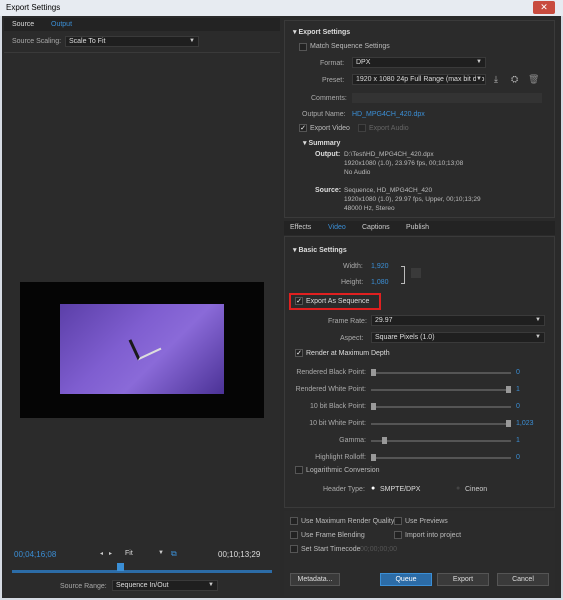 The height and width of the screenshot is (600, 563). What do you see at coordinates (120, 567) in the screenshot?
I see `playhead` at bounding box center [120, 567].